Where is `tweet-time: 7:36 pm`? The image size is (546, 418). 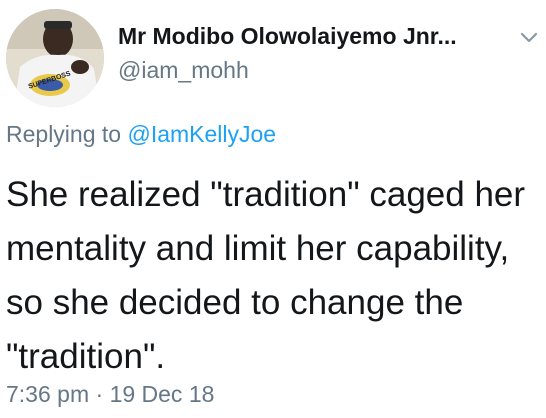 tweet-time: 7:36 pm is located at coordinates (48, 394).